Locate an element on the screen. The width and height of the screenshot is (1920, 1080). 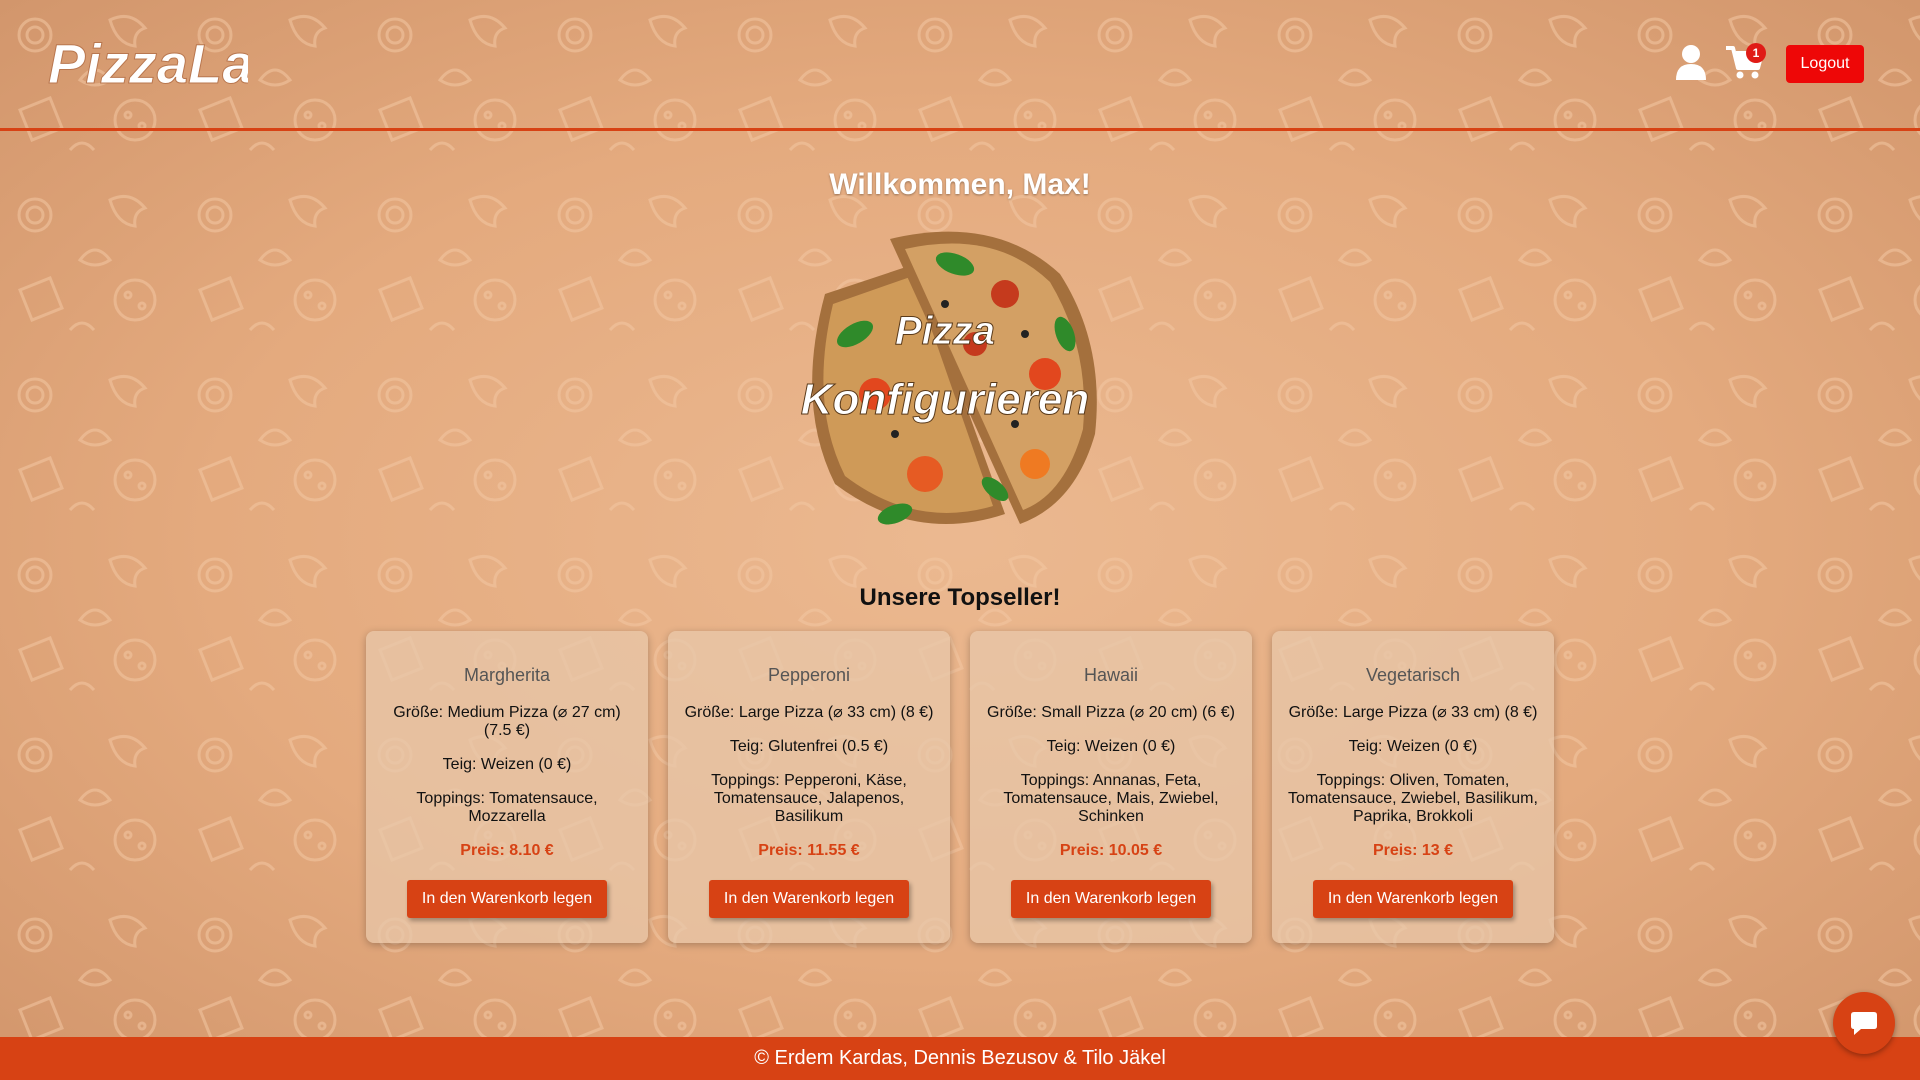
product-name: Margherita is located at coordinates (507, 675).